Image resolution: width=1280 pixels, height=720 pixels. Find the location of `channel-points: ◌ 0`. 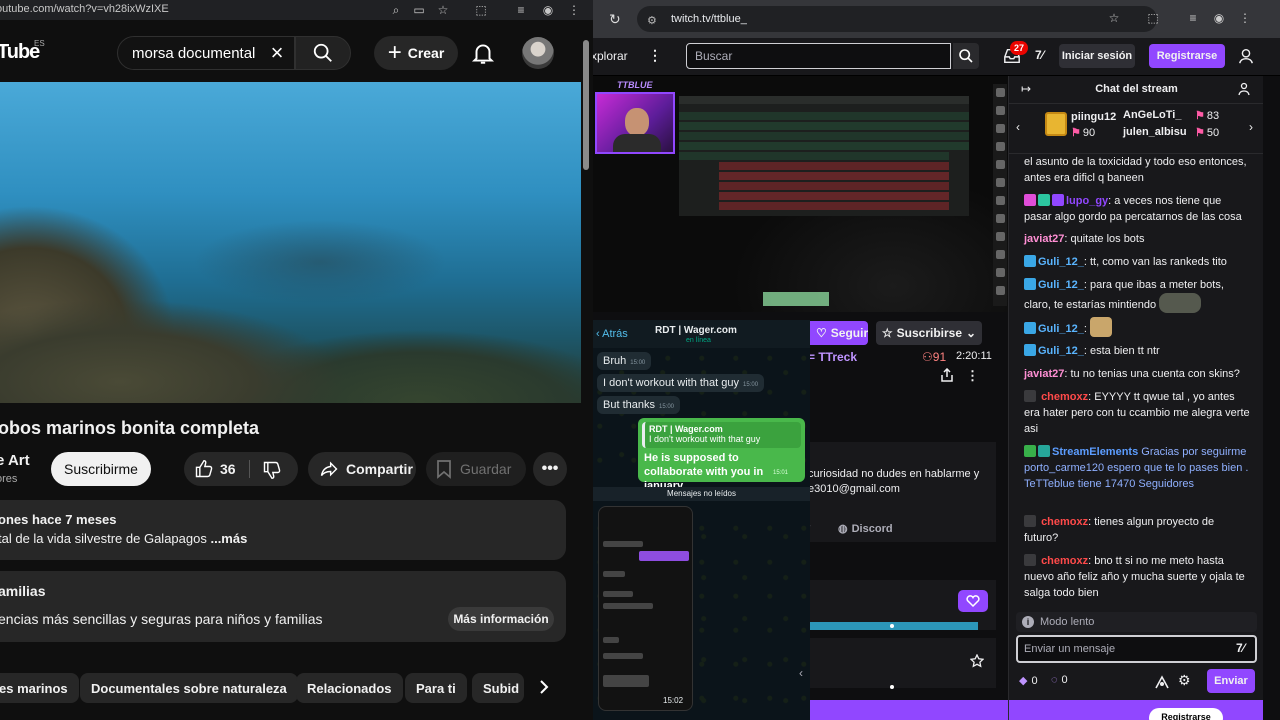

channel-points: ◌ 0 is located at coordinates (1059, 680).